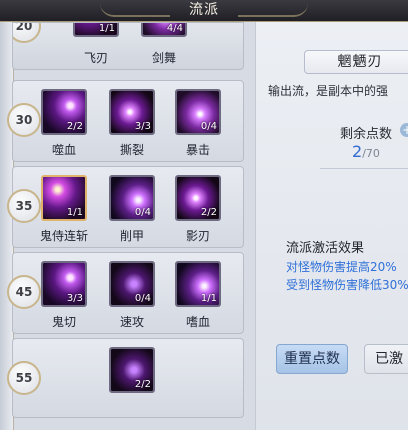  Describe the element at coordinates (404, 130) in the screenshot. I see `plus-icon: +` at that location.